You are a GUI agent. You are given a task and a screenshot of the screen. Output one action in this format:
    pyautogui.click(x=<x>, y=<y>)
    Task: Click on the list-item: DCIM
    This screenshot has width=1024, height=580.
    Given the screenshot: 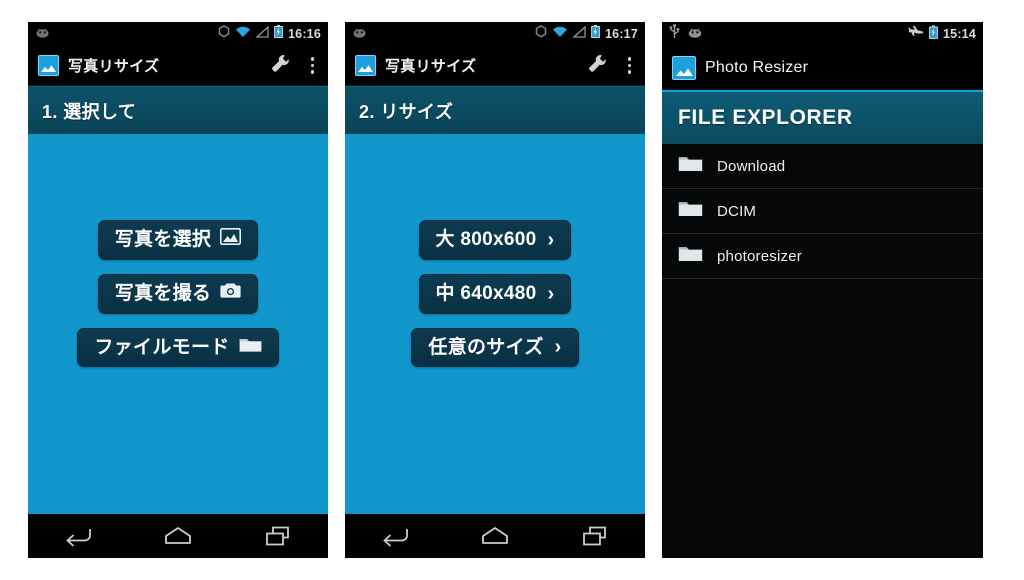 What is the action you would take?
    pyautogui.click(x=822, y=211)
    